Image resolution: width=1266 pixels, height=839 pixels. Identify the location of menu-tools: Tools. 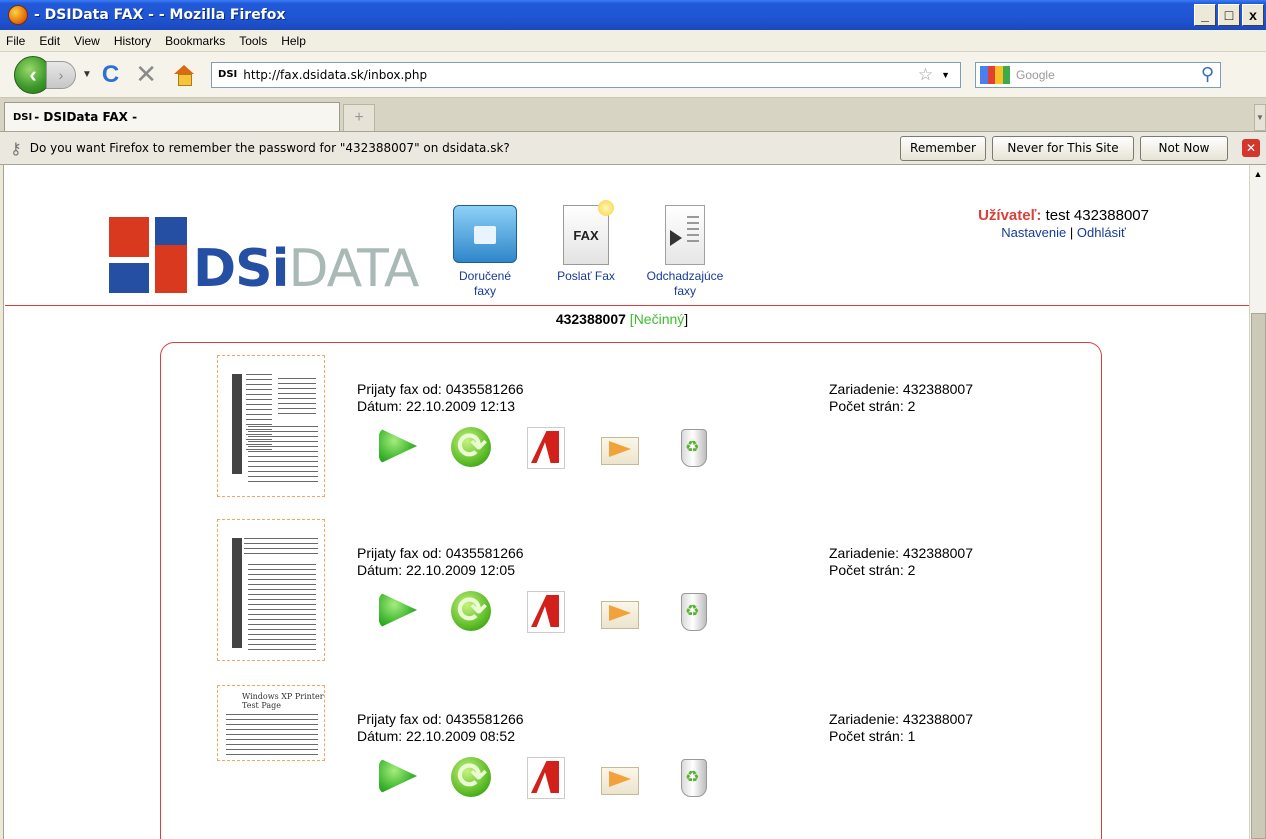
(253, 41).